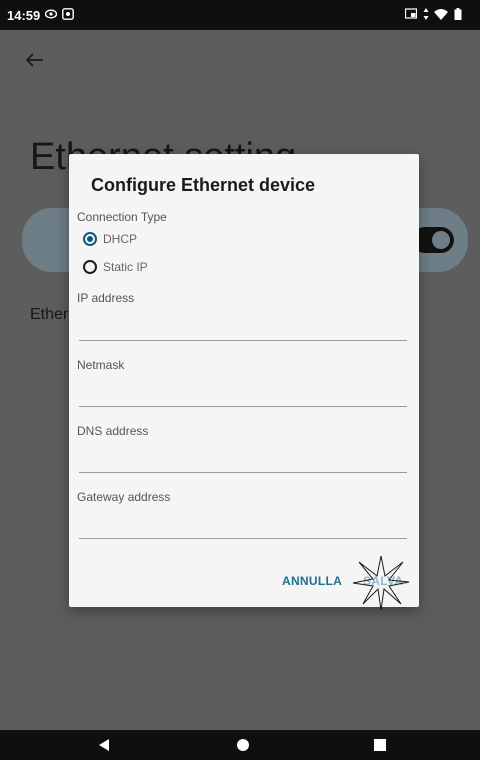 The width and height of the screenshot is (480, 760). Describe the element at coordinates (411, 13) in the screenshot. I see `cast-icon` at that location.